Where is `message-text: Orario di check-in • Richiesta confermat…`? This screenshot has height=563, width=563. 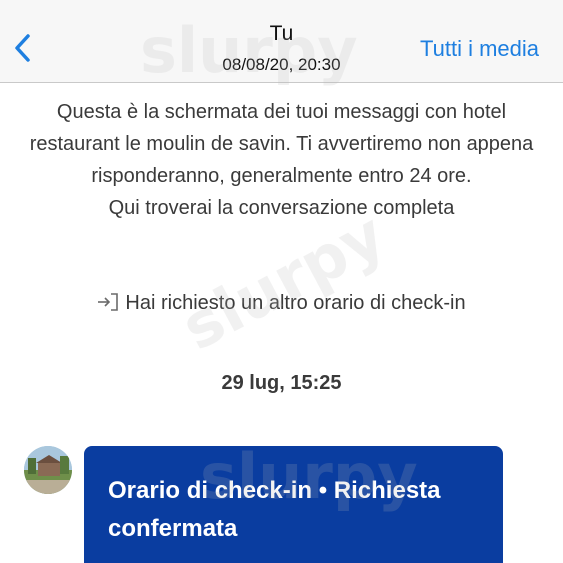 message-text: Orario di check-in • Richiesta confermat… is located at coordinates (274, 509).